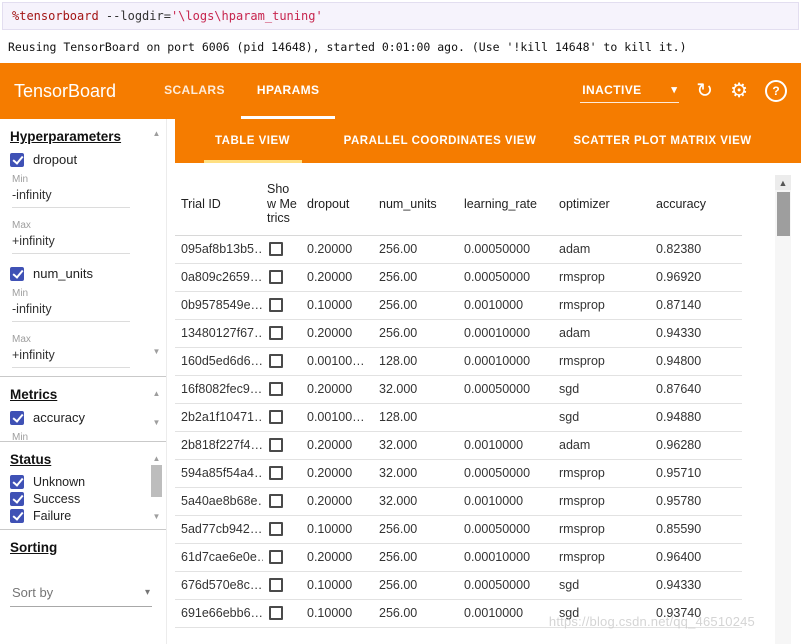 The height and width of the screenshot is (644, 801). I want to click on learning-rate-cell: 0.0010000, so click(505, 501).